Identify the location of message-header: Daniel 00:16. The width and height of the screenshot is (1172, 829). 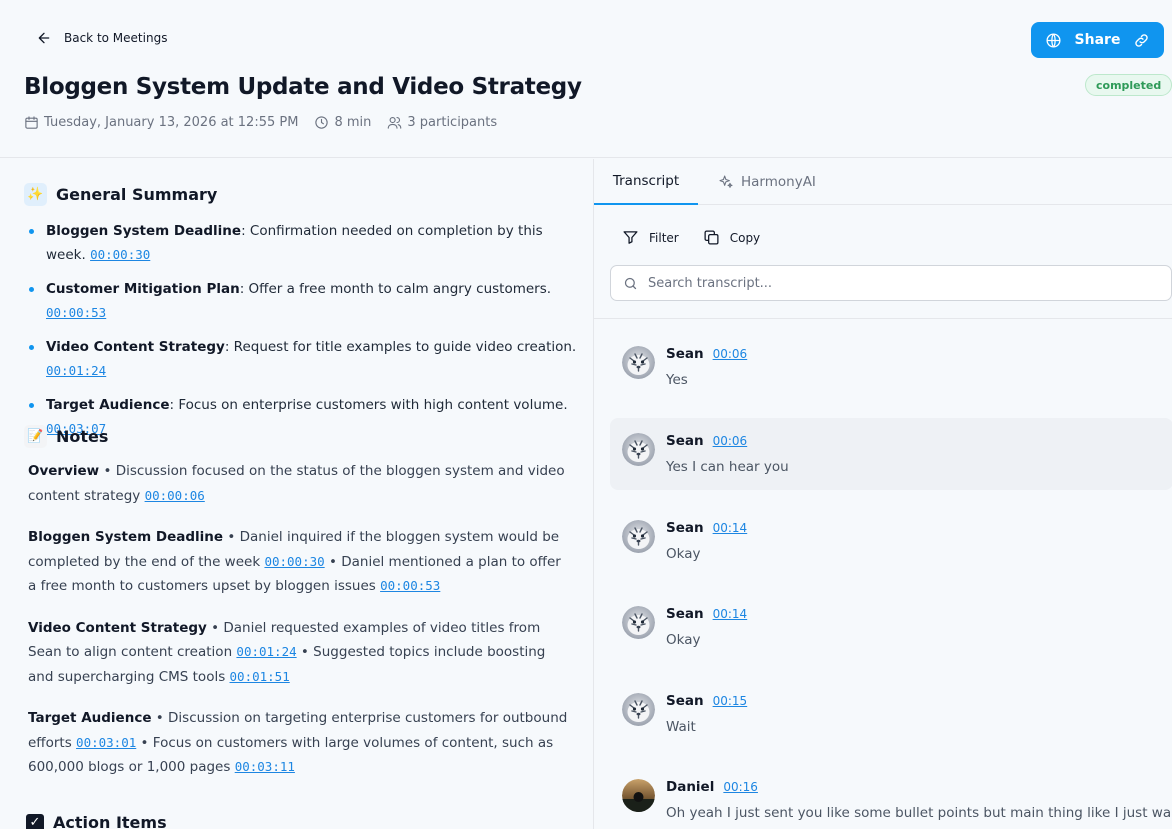
(712, 787).